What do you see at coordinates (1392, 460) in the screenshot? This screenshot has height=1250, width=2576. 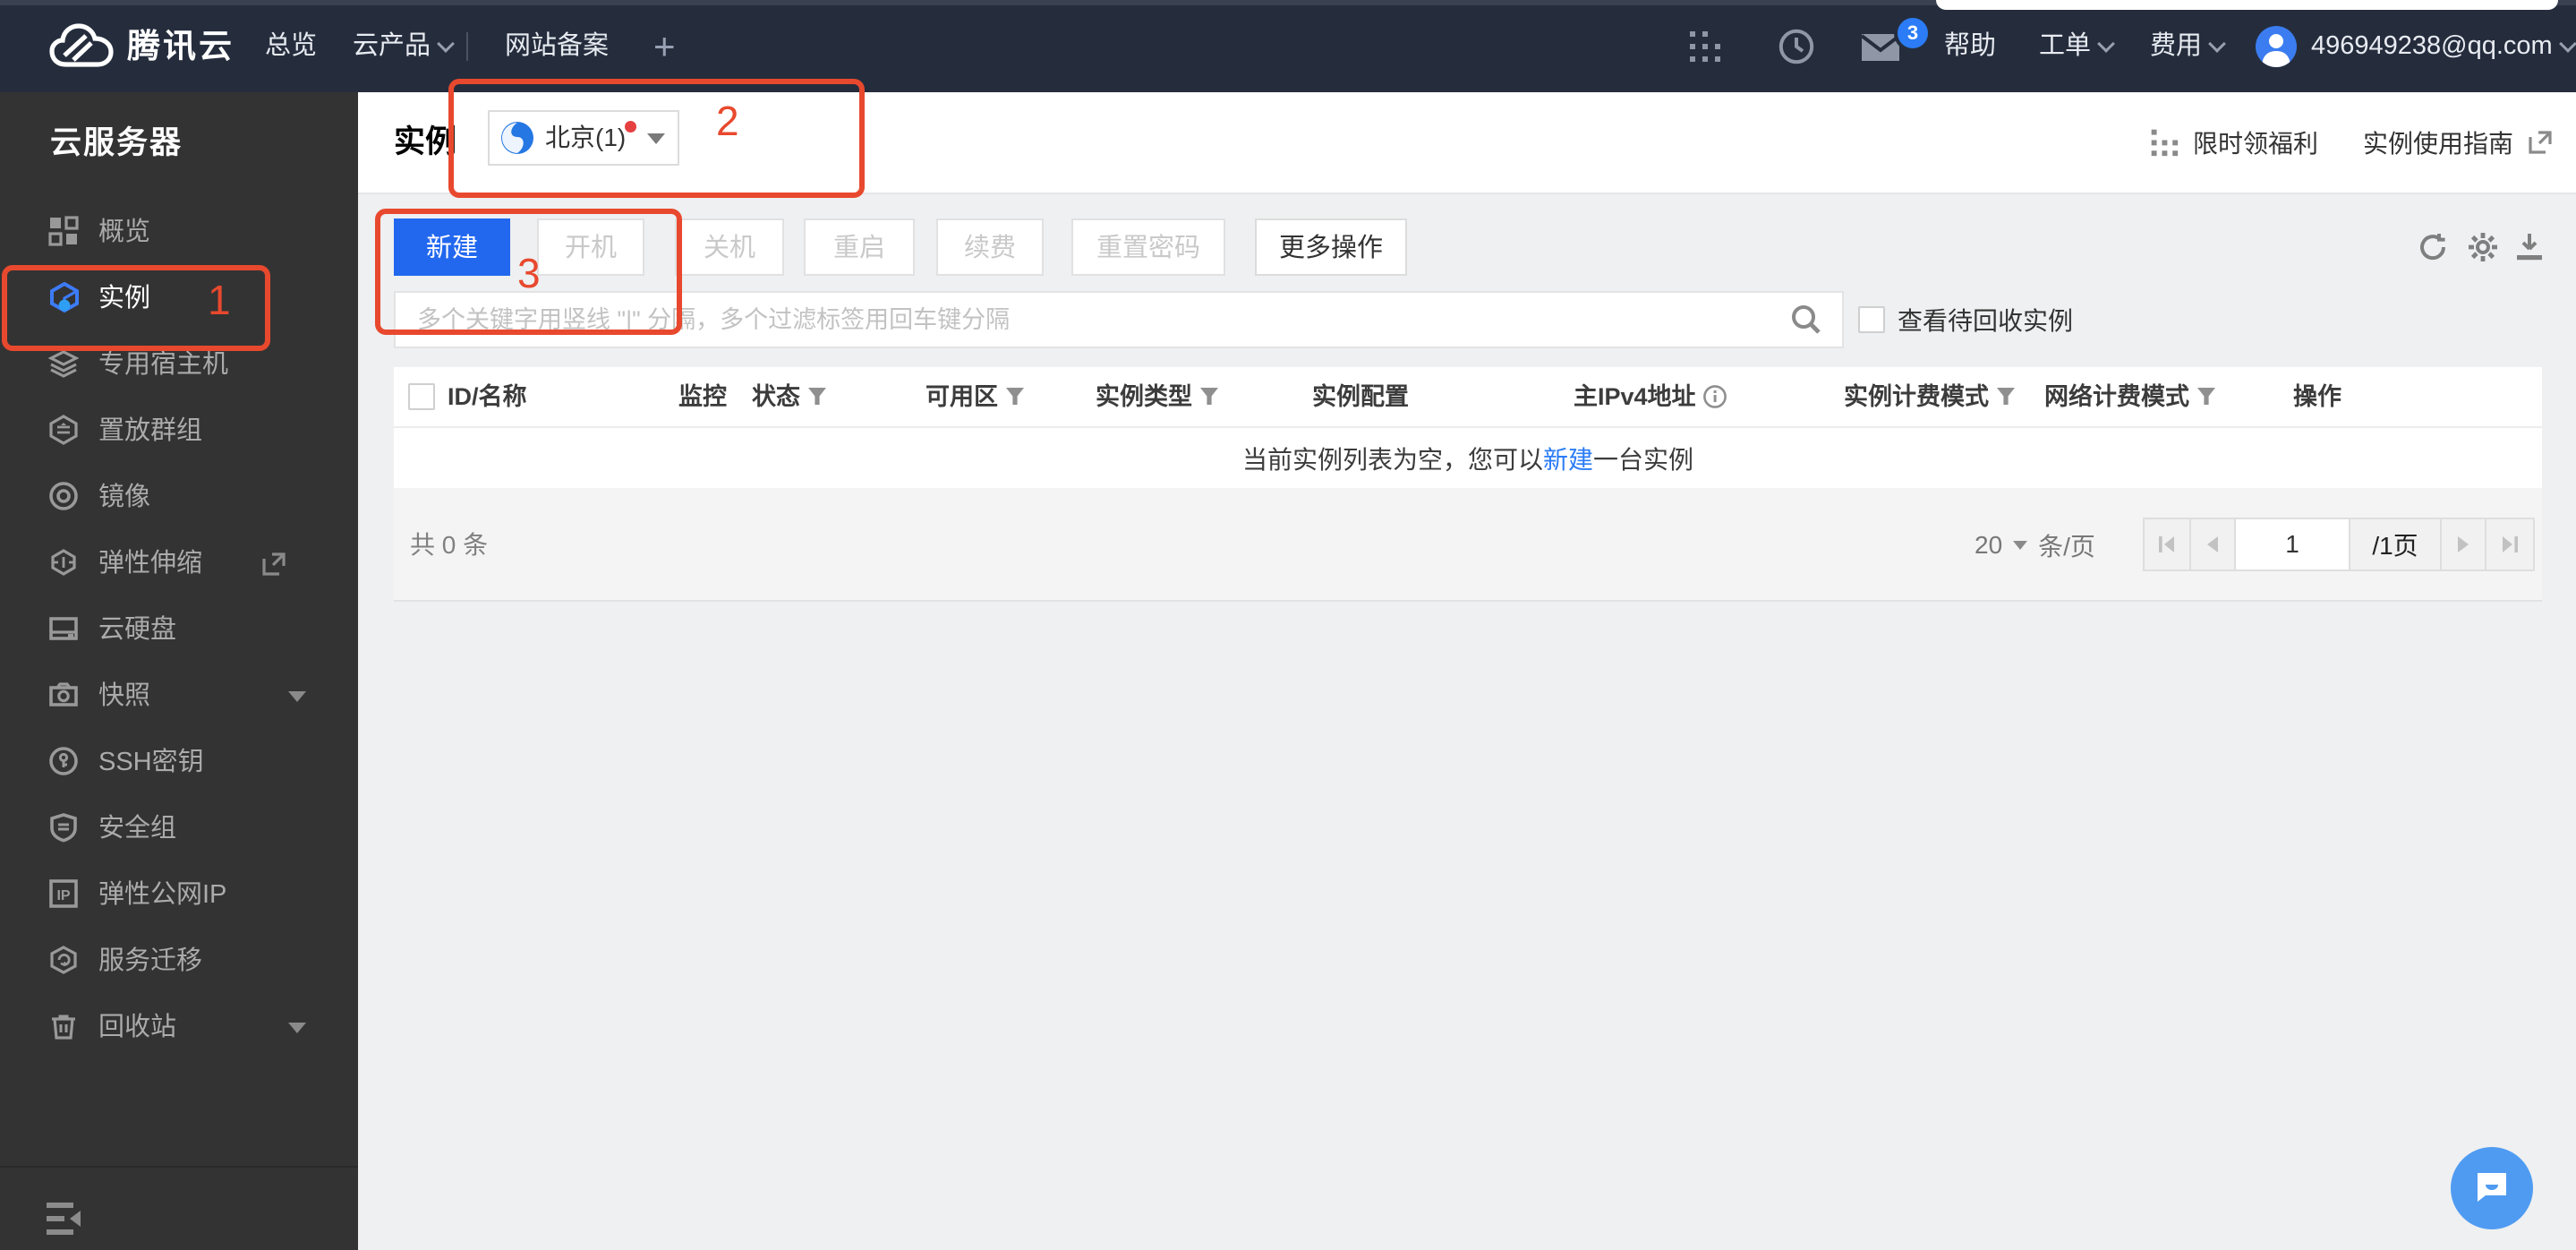 I see `empty-text-prefix: 当前实例列表为空，您可以` at bounding box center [1392, 460].